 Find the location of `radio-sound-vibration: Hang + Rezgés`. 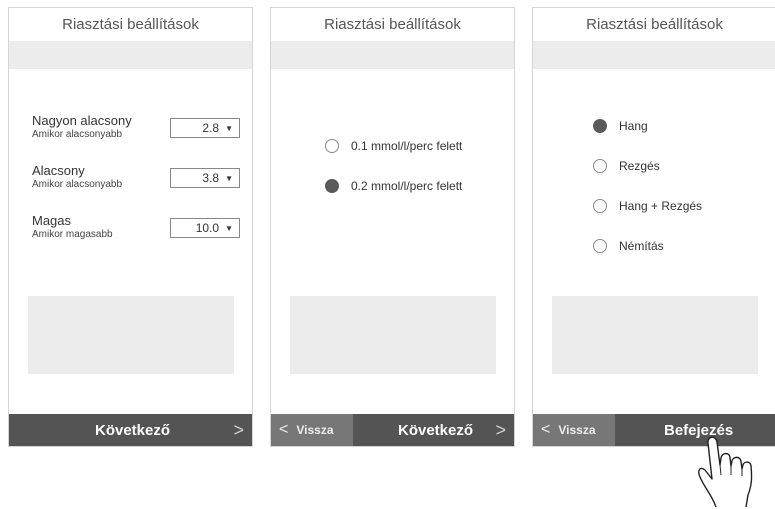

radio-sound-vibration: Hang + Rezgés is located at coordinates (647, 206).